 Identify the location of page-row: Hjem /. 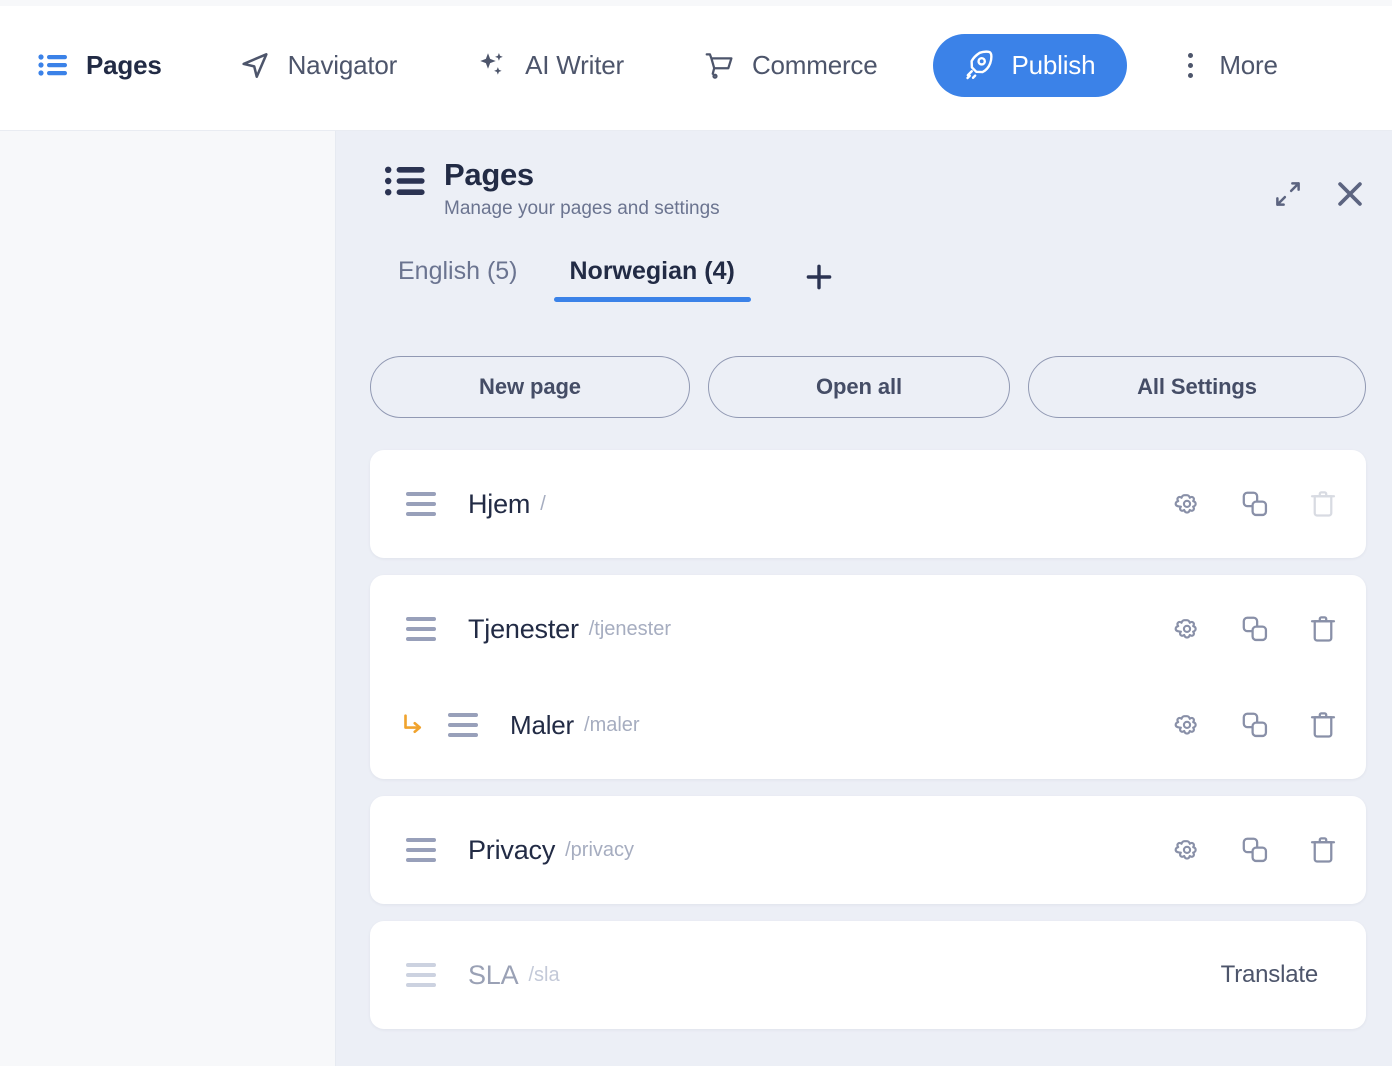
(868, 504).